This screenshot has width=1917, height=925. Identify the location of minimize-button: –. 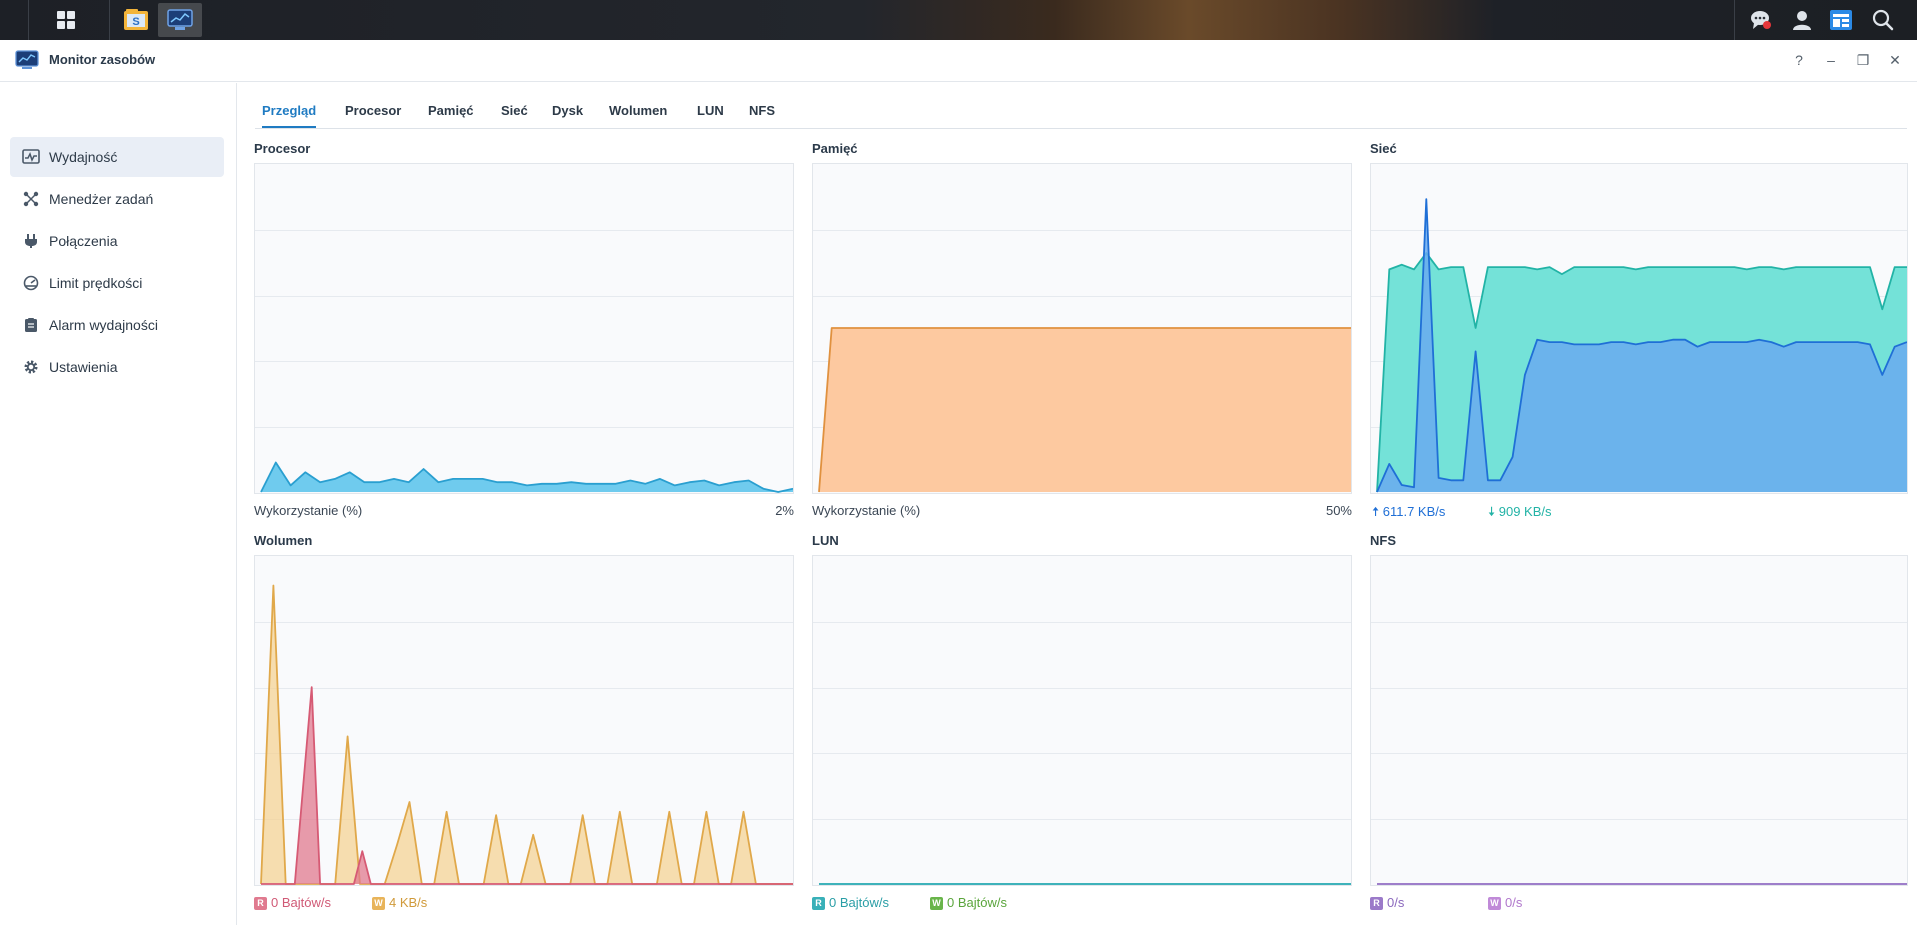
(1831, 60).